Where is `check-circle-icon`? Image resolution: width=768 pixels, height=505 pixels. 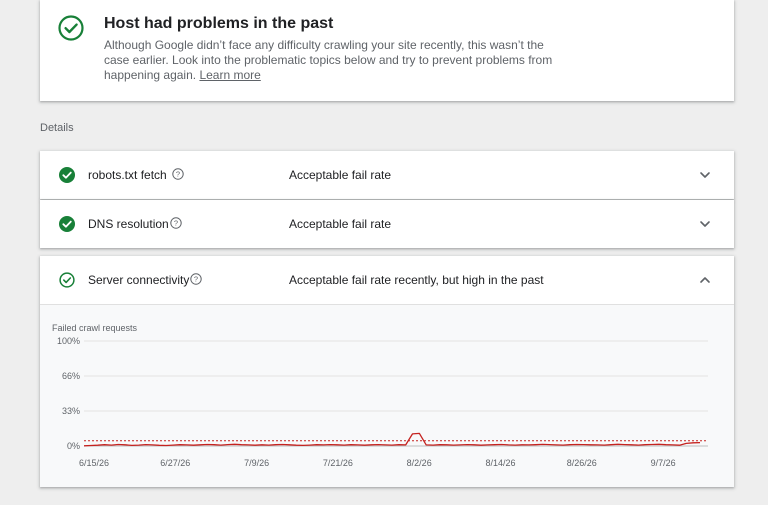 check-circle-icon is located at coordinates (71, 28).